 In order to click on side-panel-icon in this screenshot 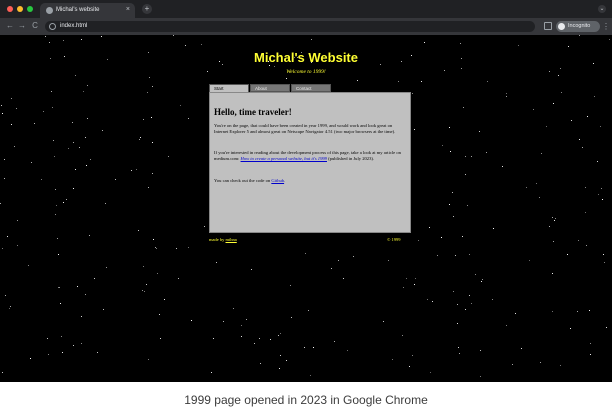, I will do `click(548, 26)`.